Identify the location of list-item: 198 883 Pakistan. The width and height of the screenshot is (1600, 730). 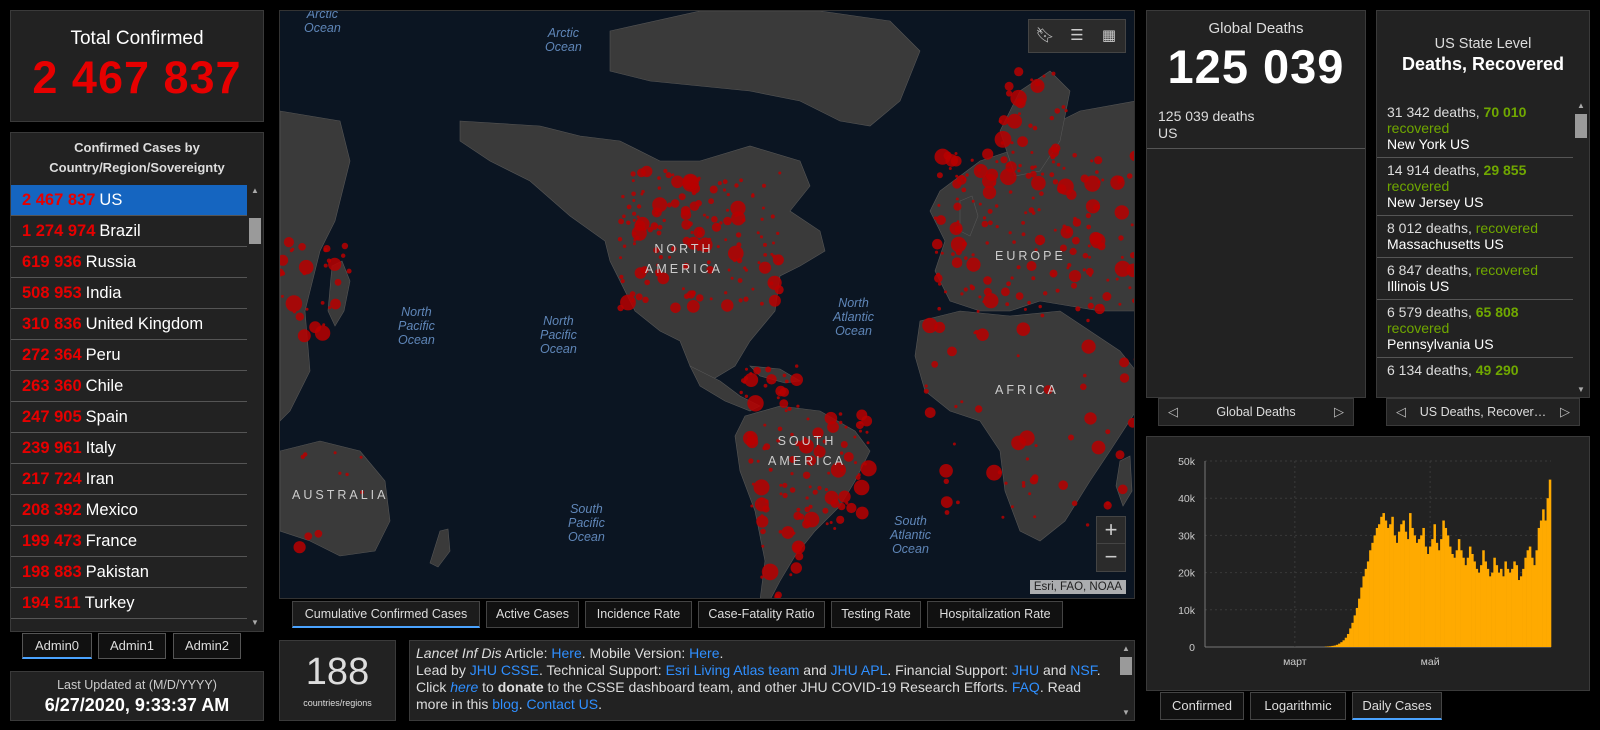
(129, 572).